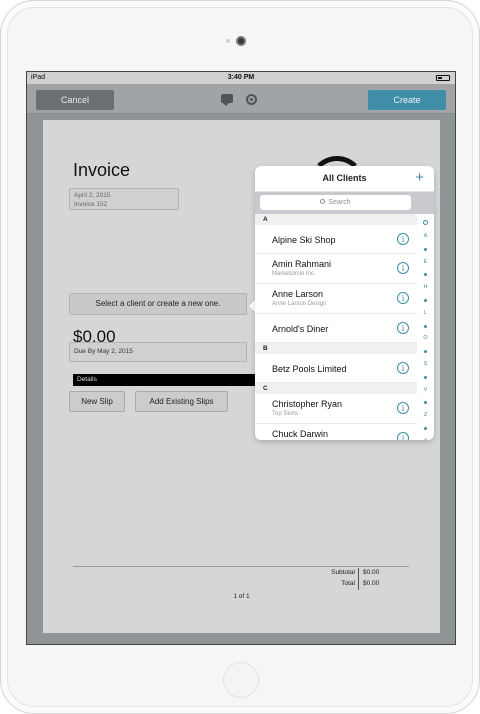 The height and width of the screenshot is (714, 480). I want to click on client-row: Arnold's Diner i, so click(336, 328).